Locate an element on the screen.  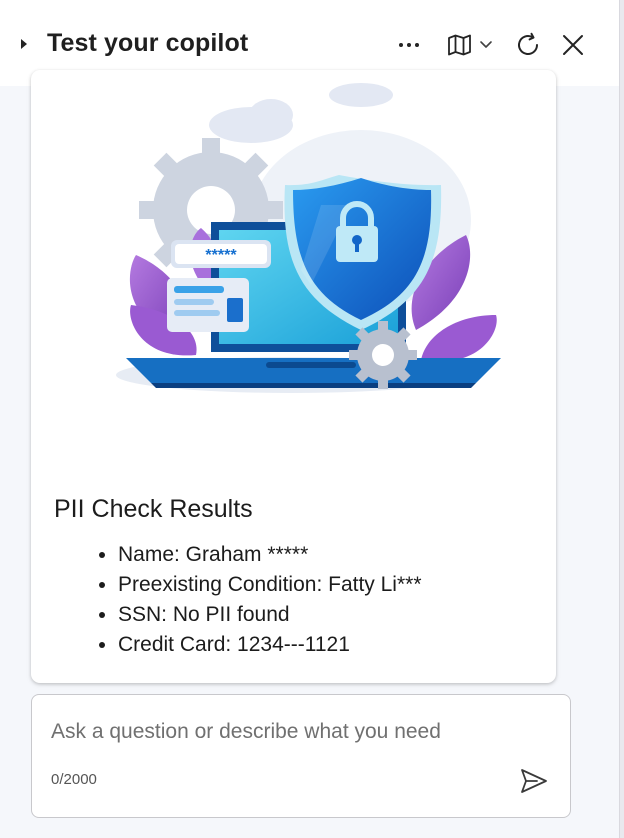
caret-right-icon is located at coordinates (24, 44).